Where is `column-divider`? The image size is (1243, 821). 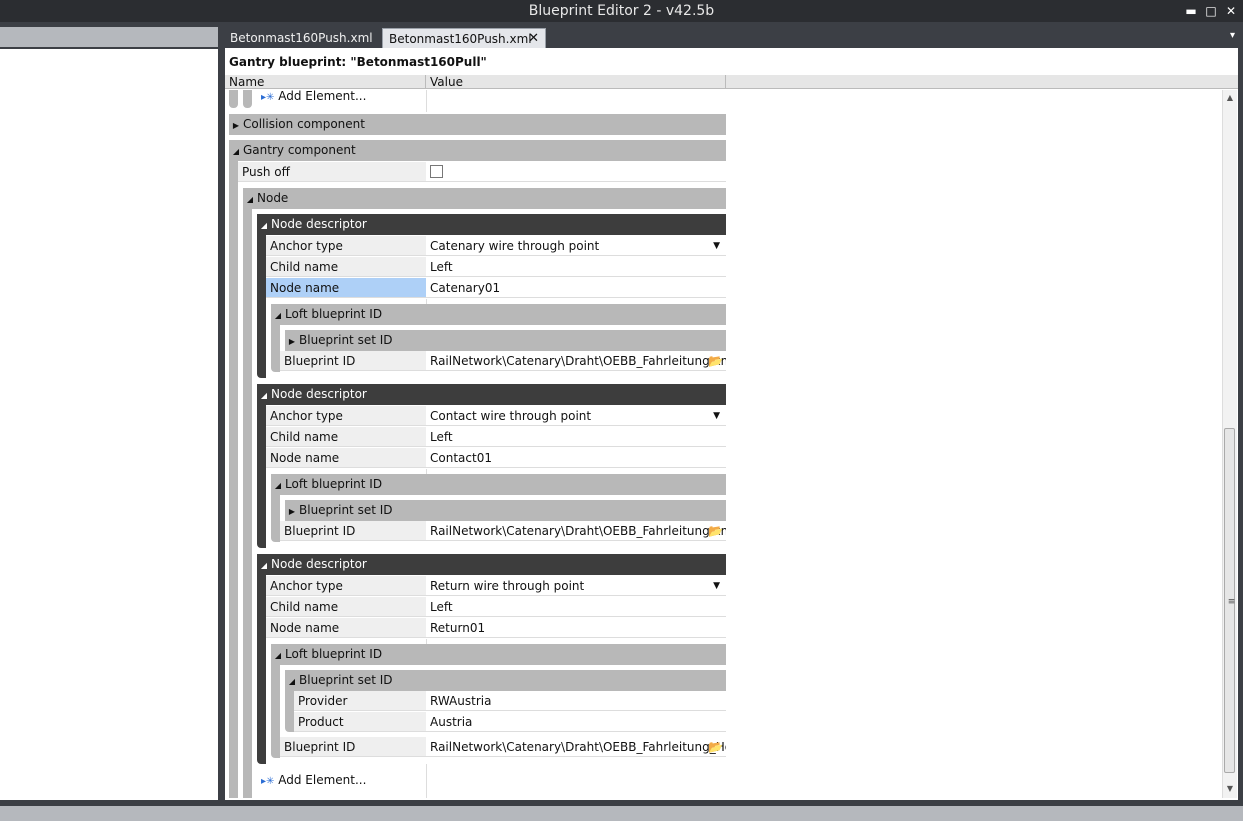 column-divider is located at coordinates (426, 781).